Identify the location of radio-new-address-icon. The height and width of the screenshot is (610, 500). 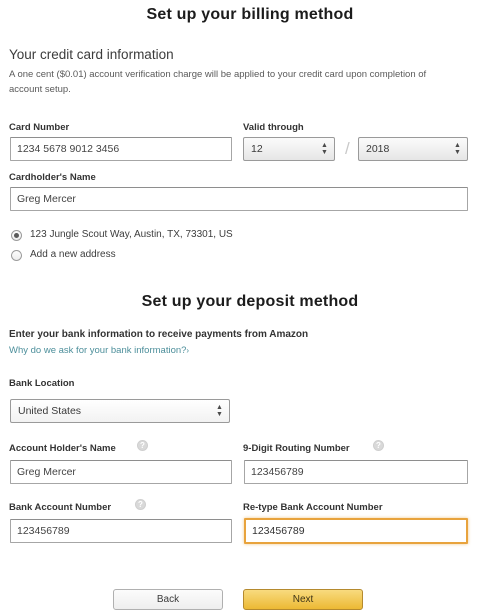
(16, 255).